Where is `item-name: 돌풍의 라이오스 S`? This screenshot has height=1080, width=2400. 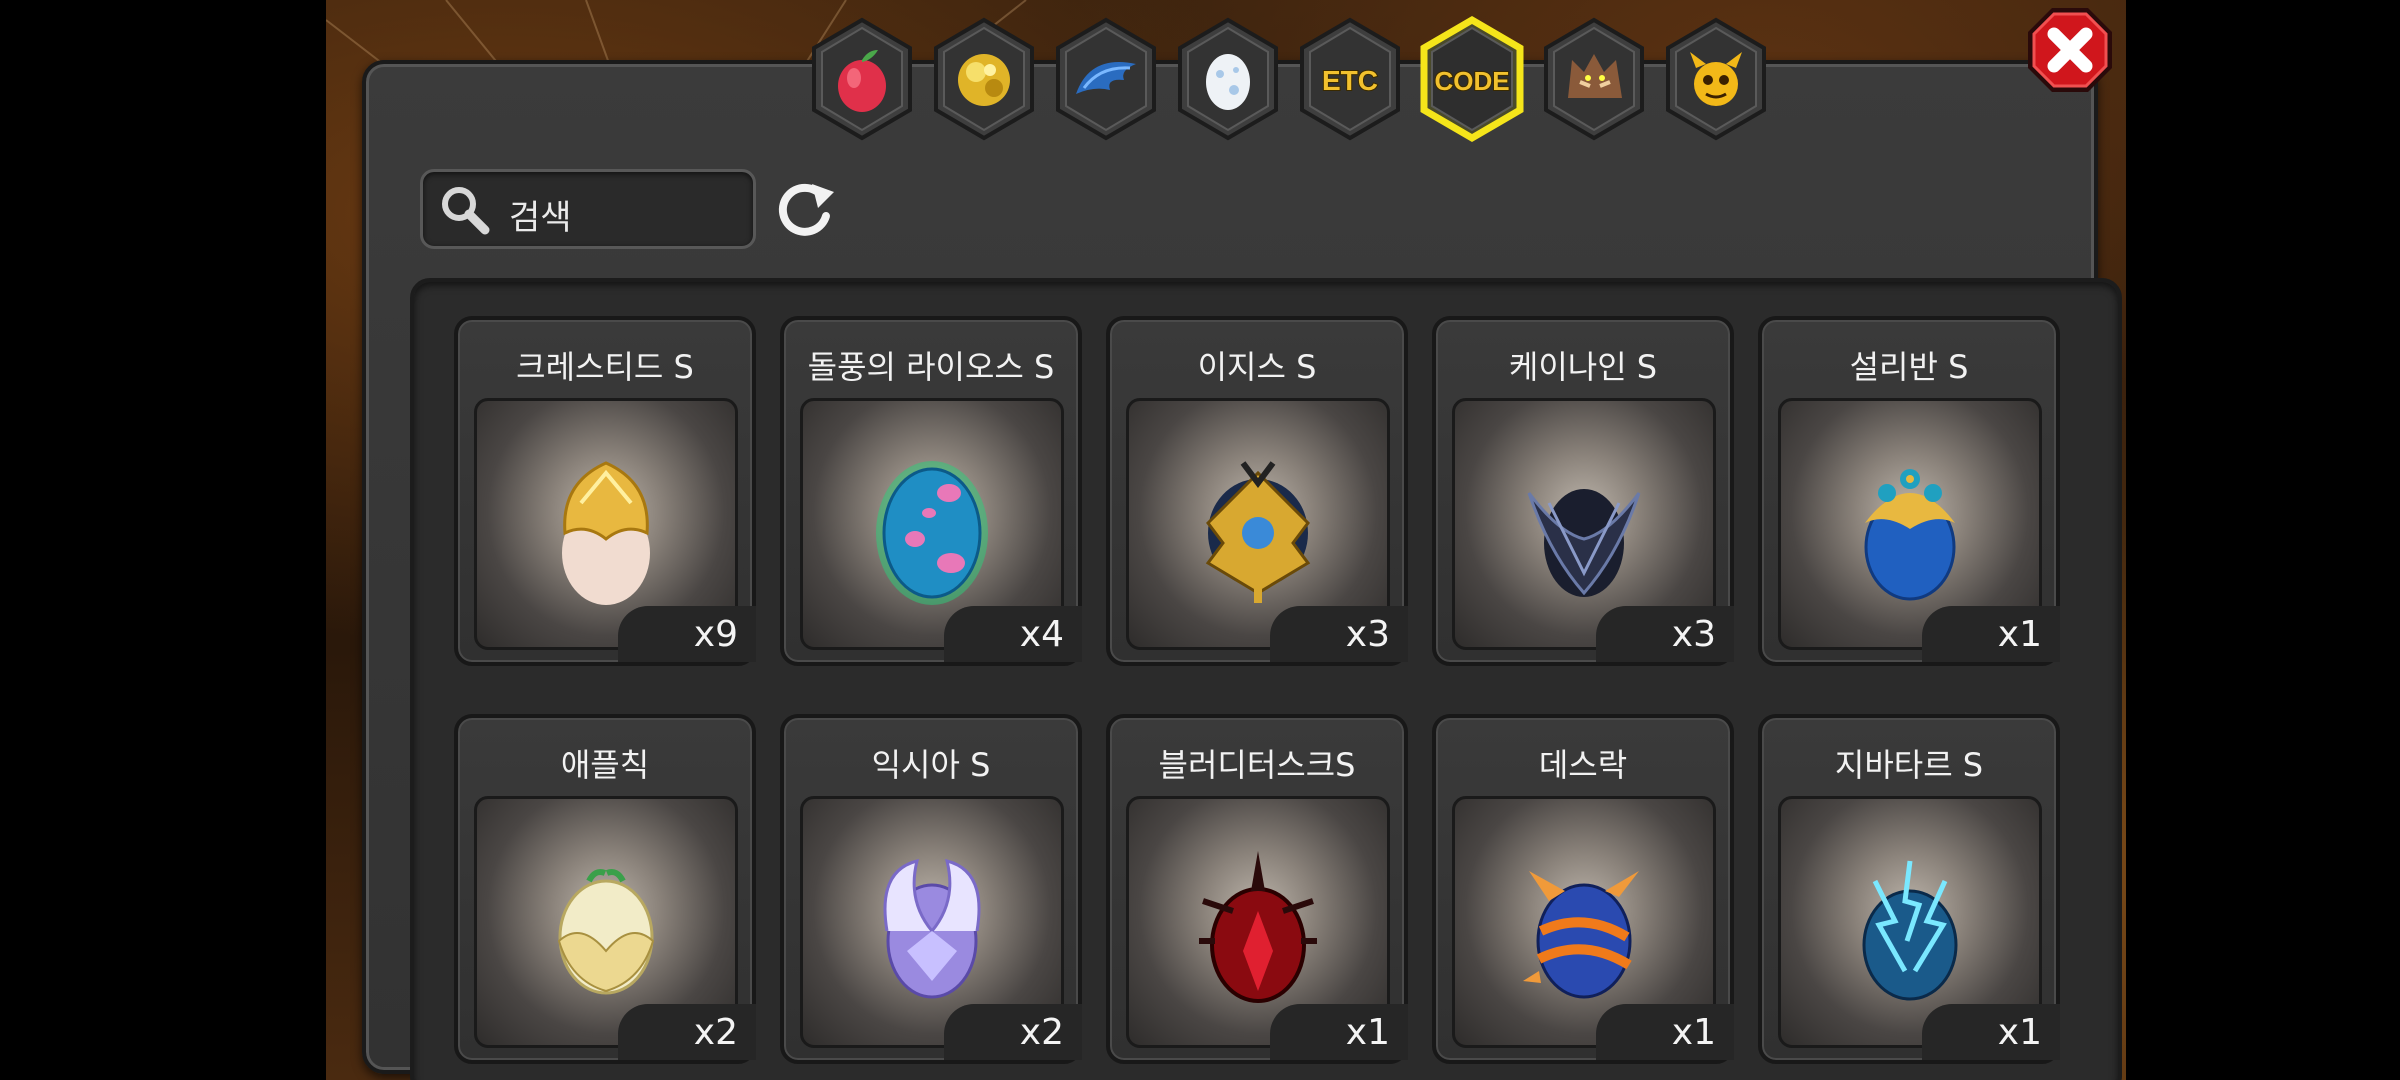
item-name: 돌풍의 라이오스 S is located at coordinates (931, 367).